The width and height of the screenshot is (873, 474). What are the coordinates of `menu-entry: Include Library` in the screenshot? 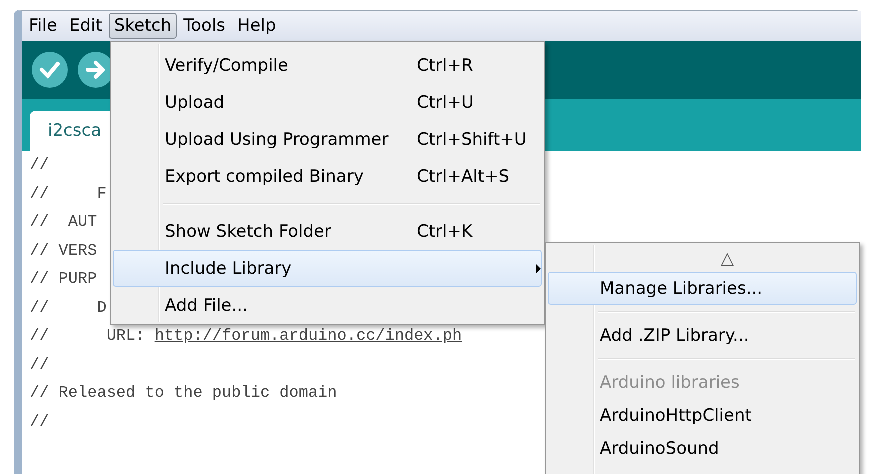 It's located at (327, 268).